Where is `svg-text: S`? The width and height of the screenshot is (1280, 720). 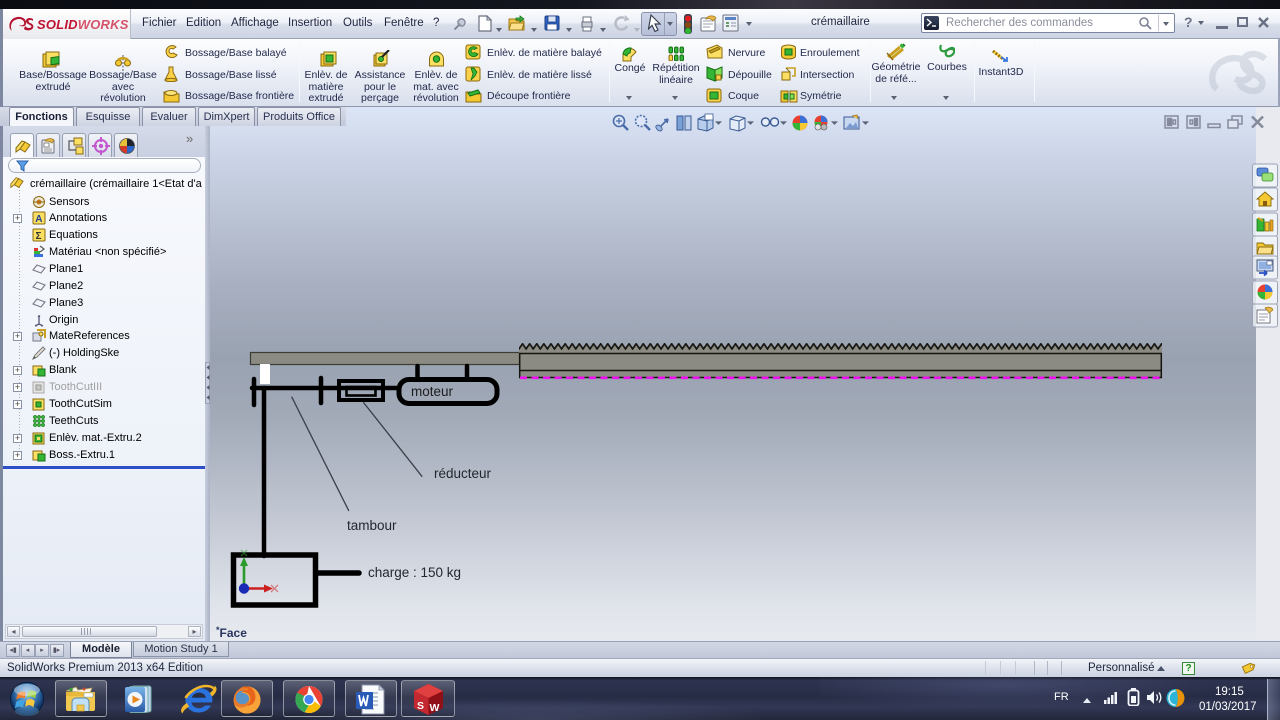
svg-text: S is located at coordinates (420, 706).